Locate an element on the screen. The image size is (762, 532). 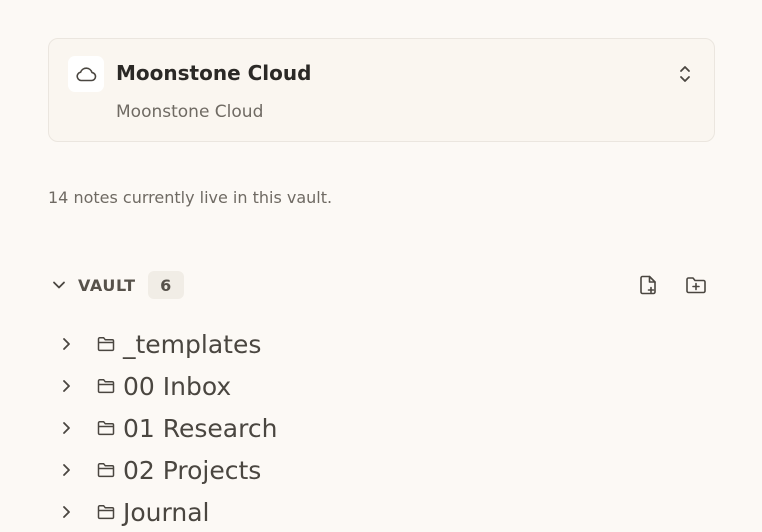
note-count-text: 14 notes currently live in this vault. is located at coordinates (190, 197).